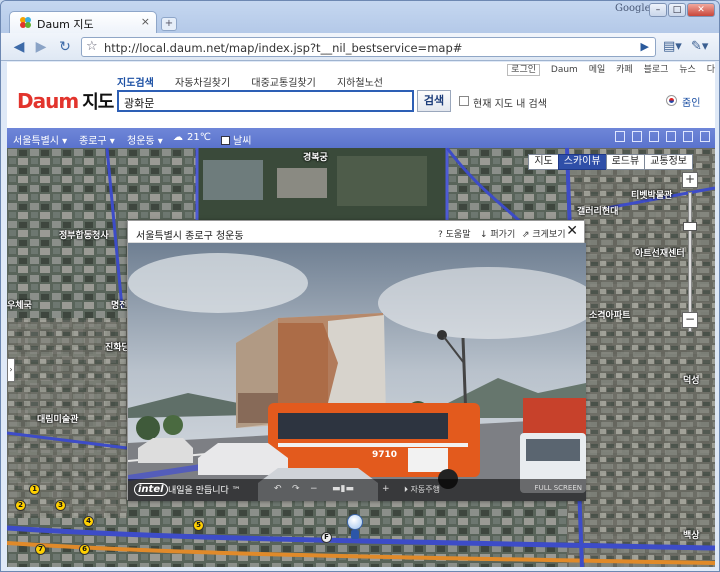  Describe the element at coordinates (84, 549) in the screenshot. I see `poi-marker: 6` at that location.